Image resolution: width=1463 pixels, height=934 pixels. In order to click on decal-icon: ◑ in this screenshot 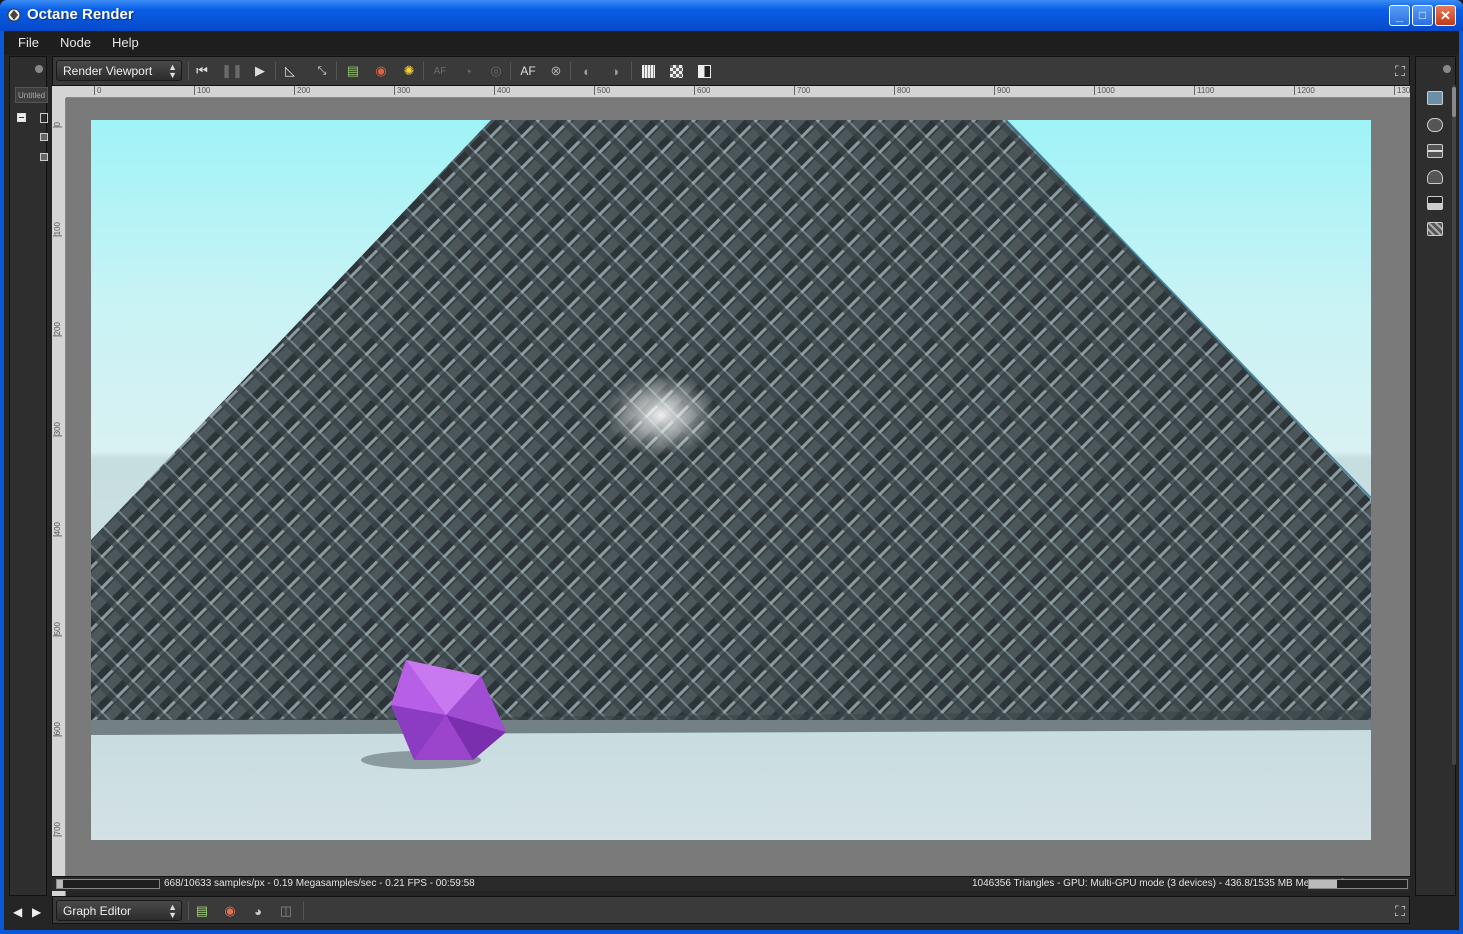, I will do `click(615, 71)`.